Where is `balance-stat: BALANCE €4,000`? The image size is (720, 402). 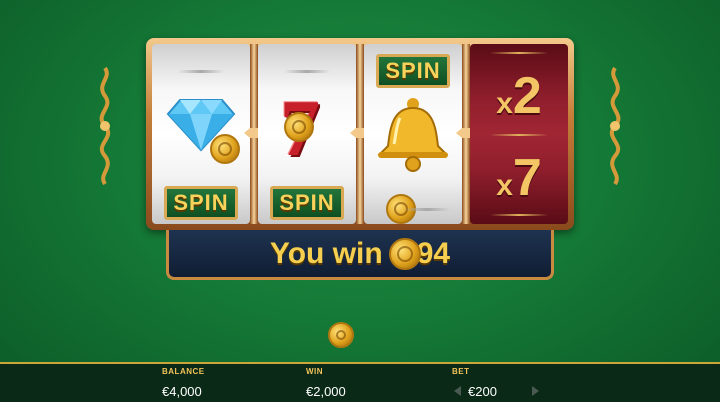 balance-stat: BALANCE €4,000 is located at coordinates (183, 383).